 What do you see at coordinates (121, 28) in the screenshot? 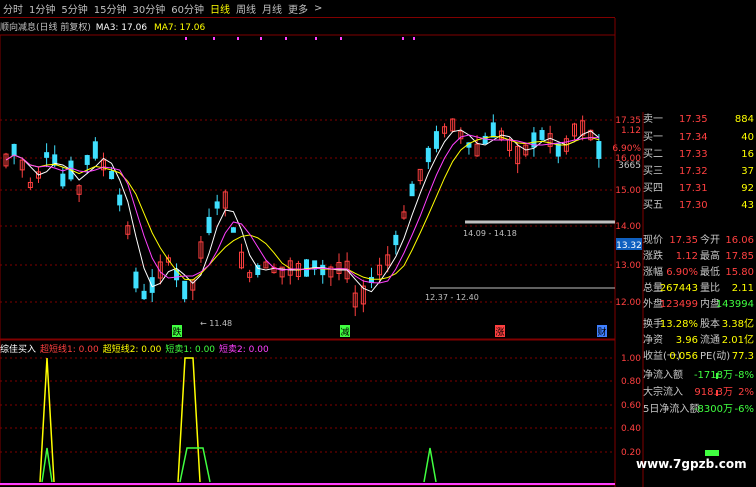
I see `ma3-value: MA3: 17.06` at bounding box center [121, 28].